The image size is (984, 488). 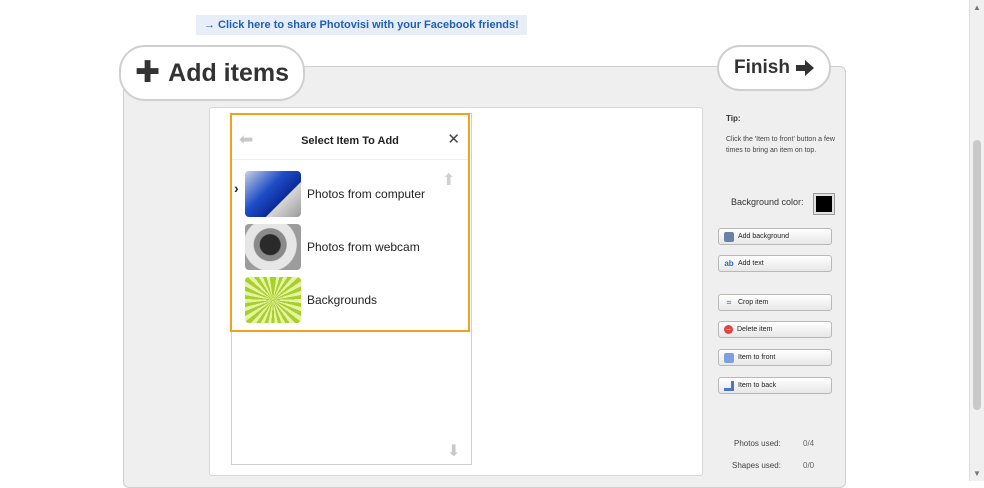 What do you see at coordinates (767, 202) in the screenshot?
I see `background-color-label: Background color:` at bounding box center [767, 202].